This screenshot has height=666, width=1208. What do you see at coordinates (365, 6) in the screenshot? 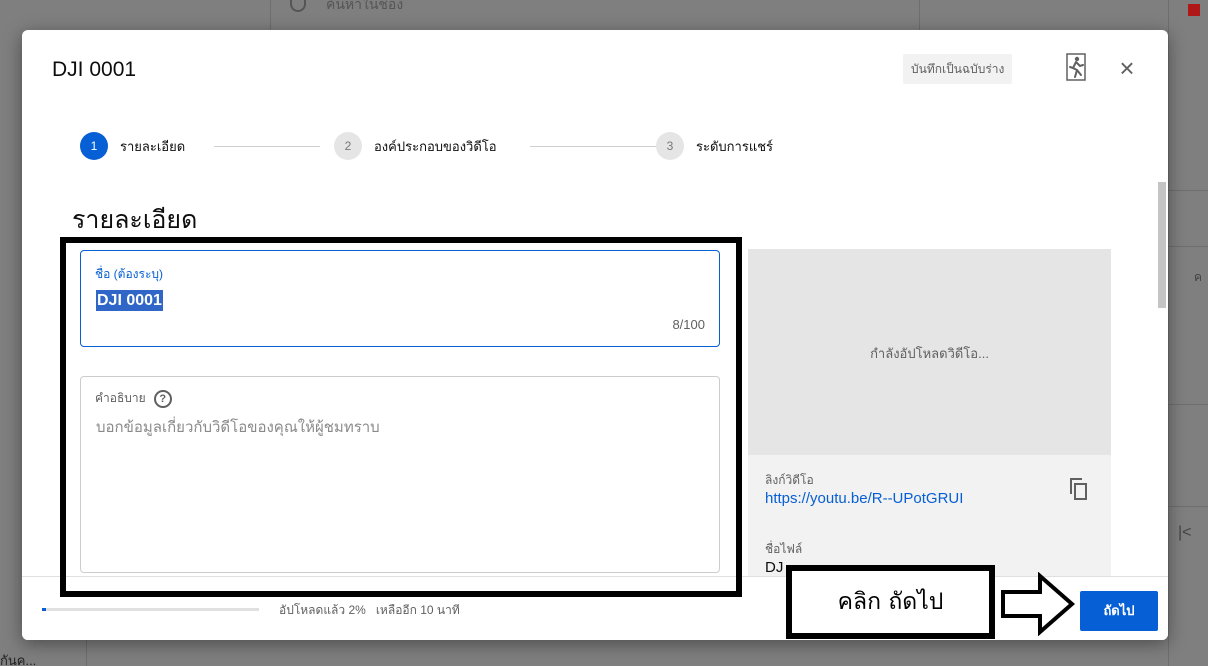
I see `background-search-text: ค้นหาในช่อง` at bounding box center [365, 6].